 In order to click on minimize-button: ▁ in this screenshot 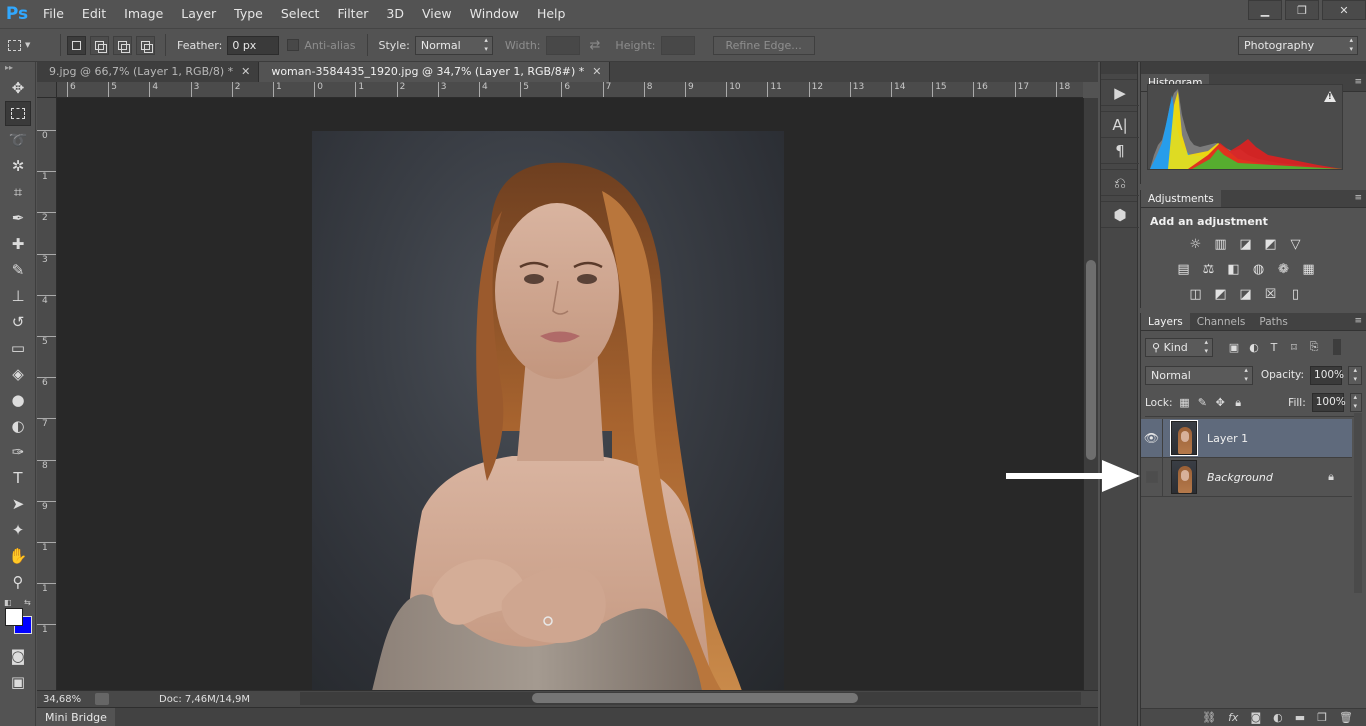, I will do `click(1265, 10)`.